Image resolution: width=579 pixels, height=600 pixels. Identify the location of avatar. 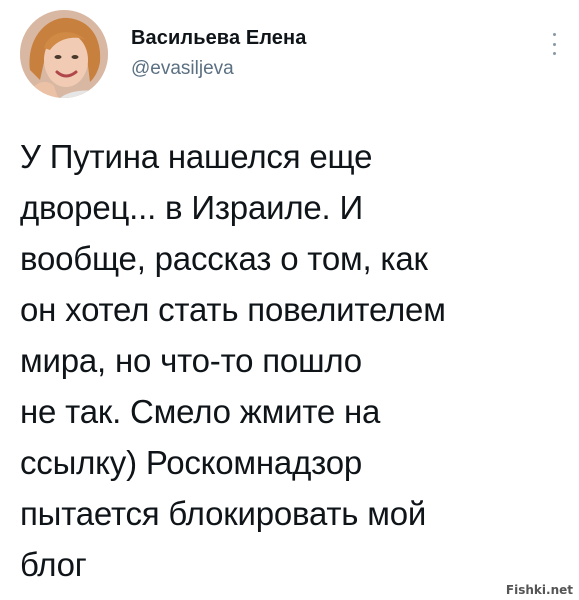
(64, 54).